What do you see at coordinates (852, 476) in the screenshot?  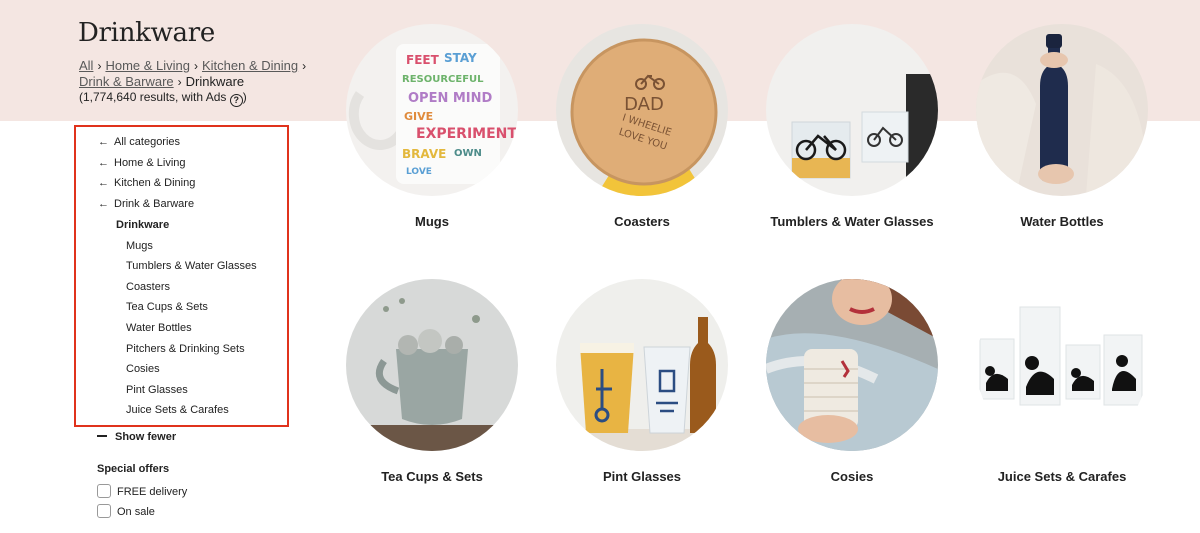 I see `tile-label: Cosies` at bounding box center [852, 476].